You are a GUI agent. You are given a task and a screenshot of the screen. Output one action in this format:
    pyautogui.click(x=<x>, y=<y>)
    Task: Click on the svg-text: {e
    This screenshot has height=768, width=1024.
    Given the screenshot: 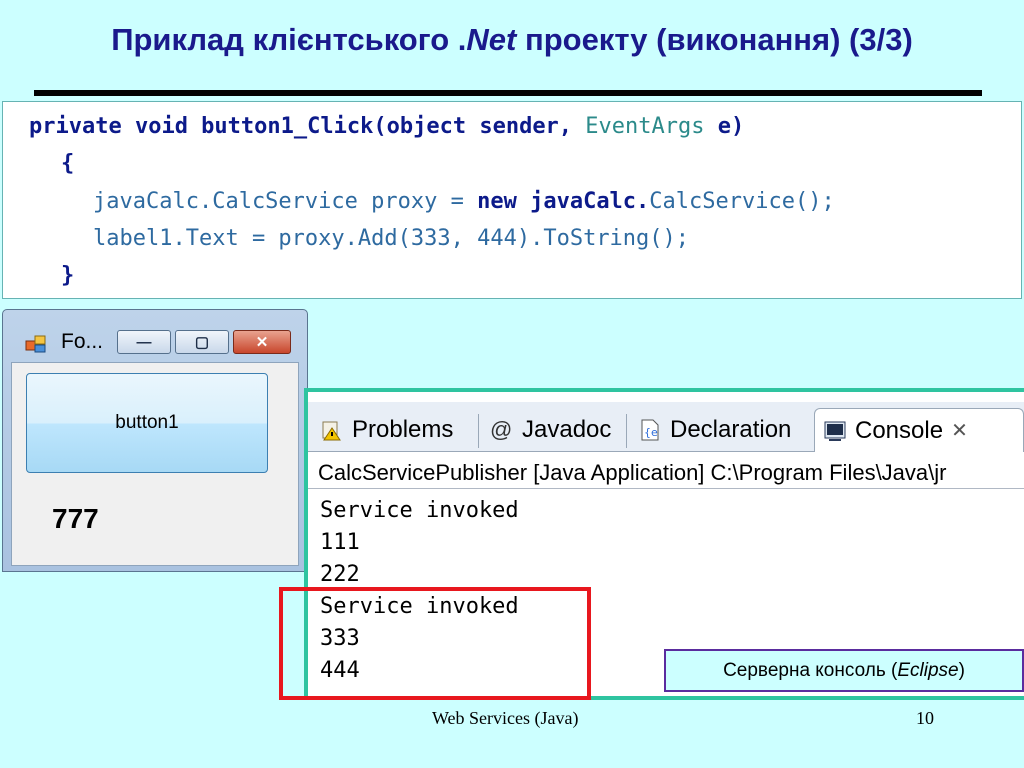 What is the action you would take?
    pyautogui.click(x=651, y=432)
    